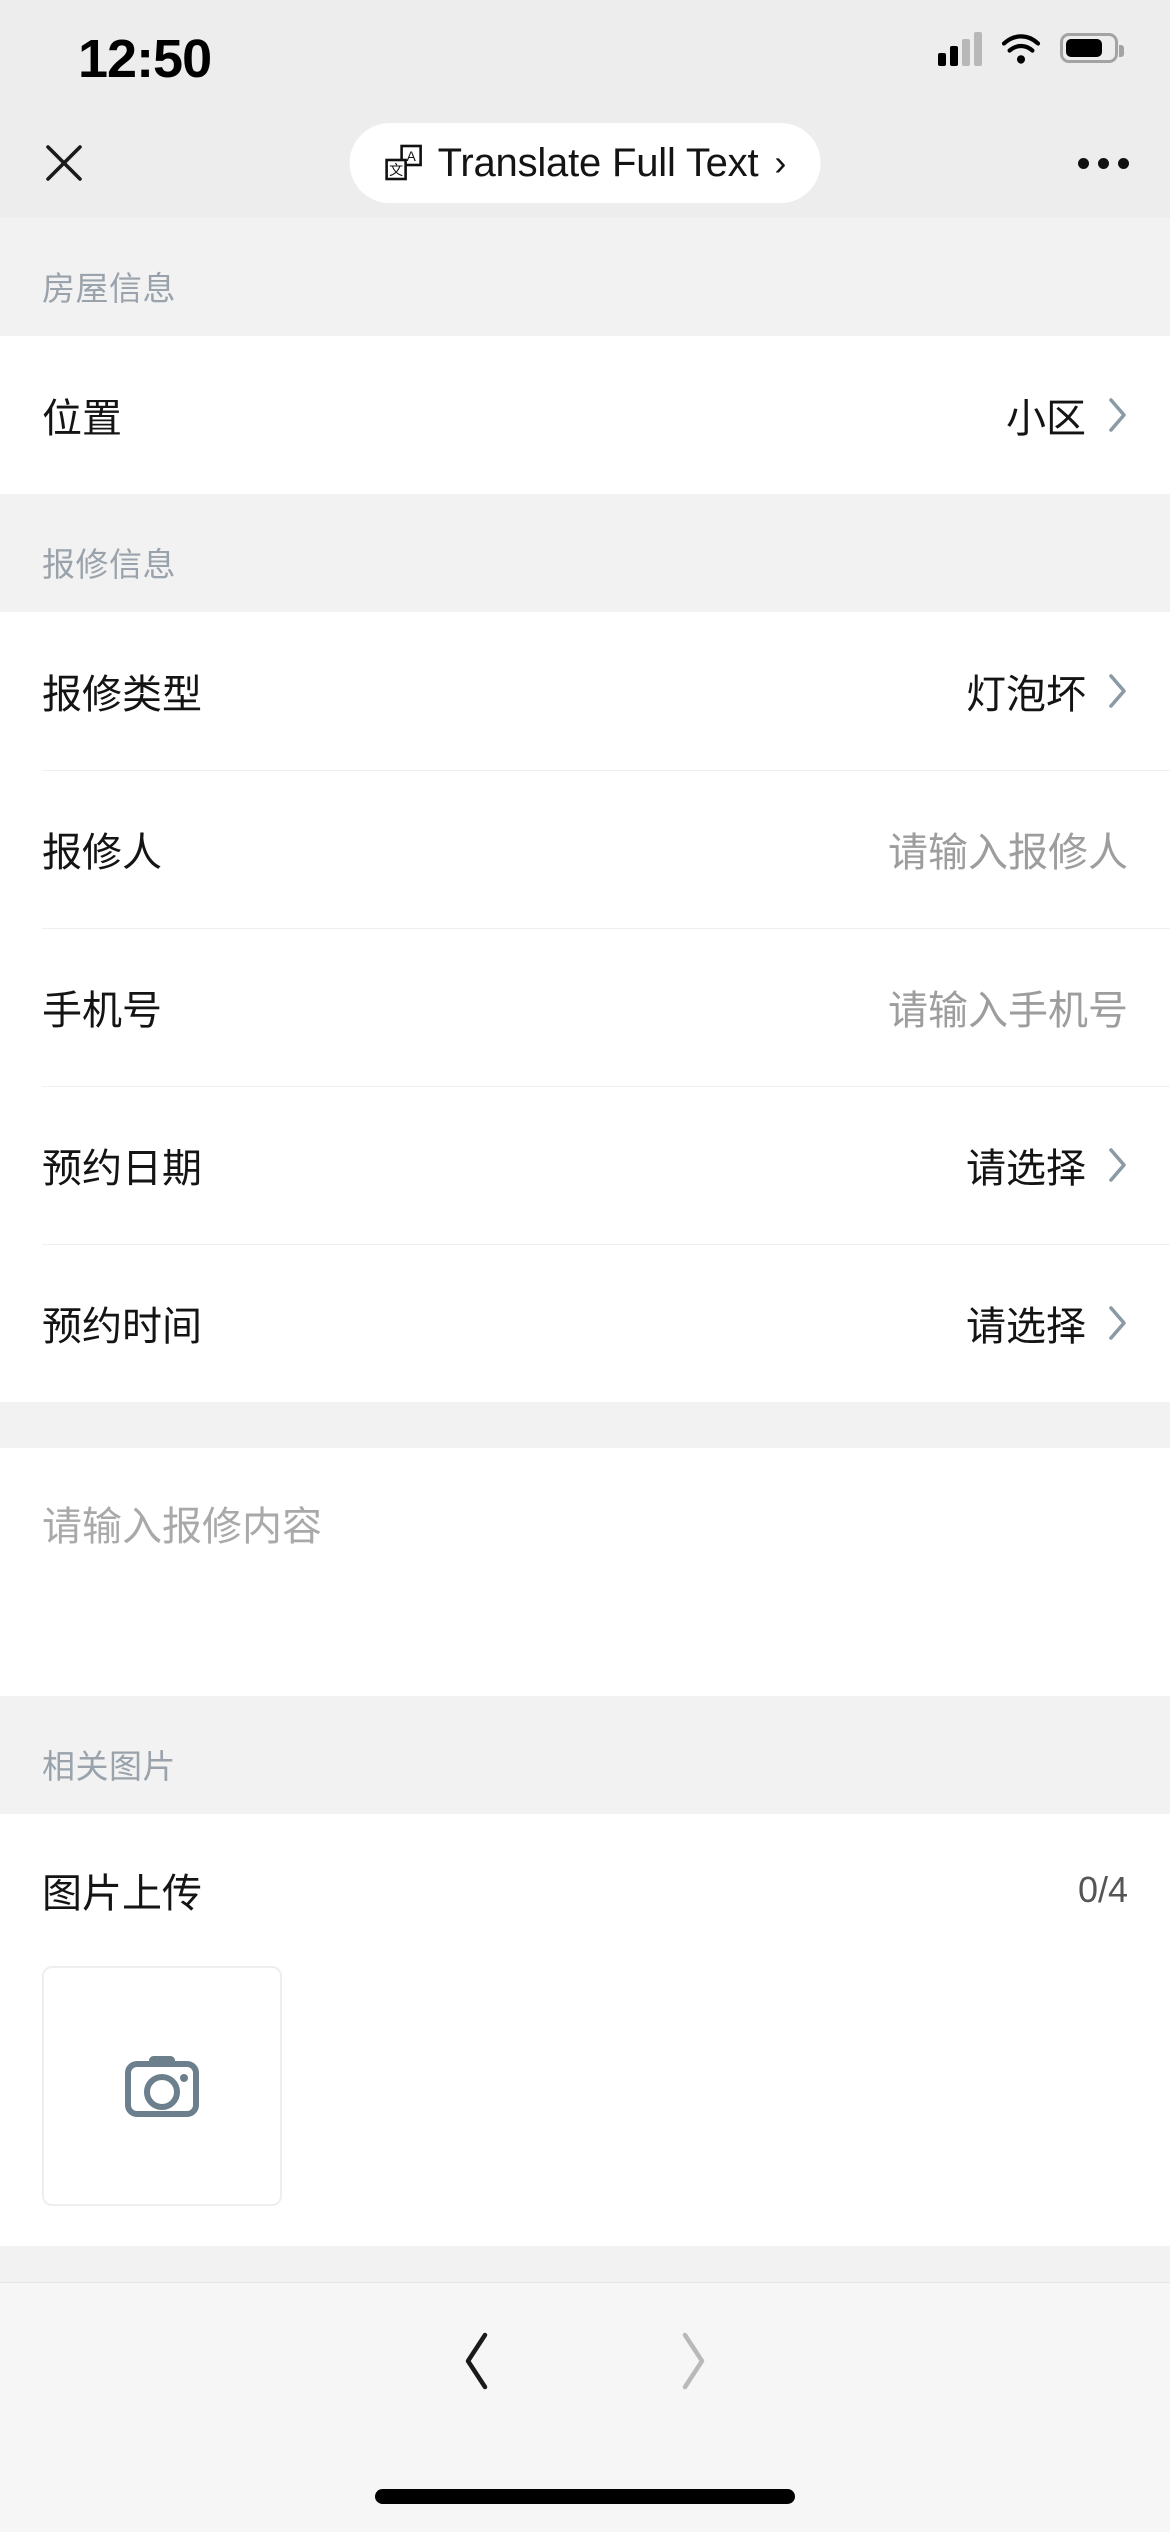 This screenshot has height=2532, width=1170. I want to click on row-label: 预约日期, so click(122, 1169).